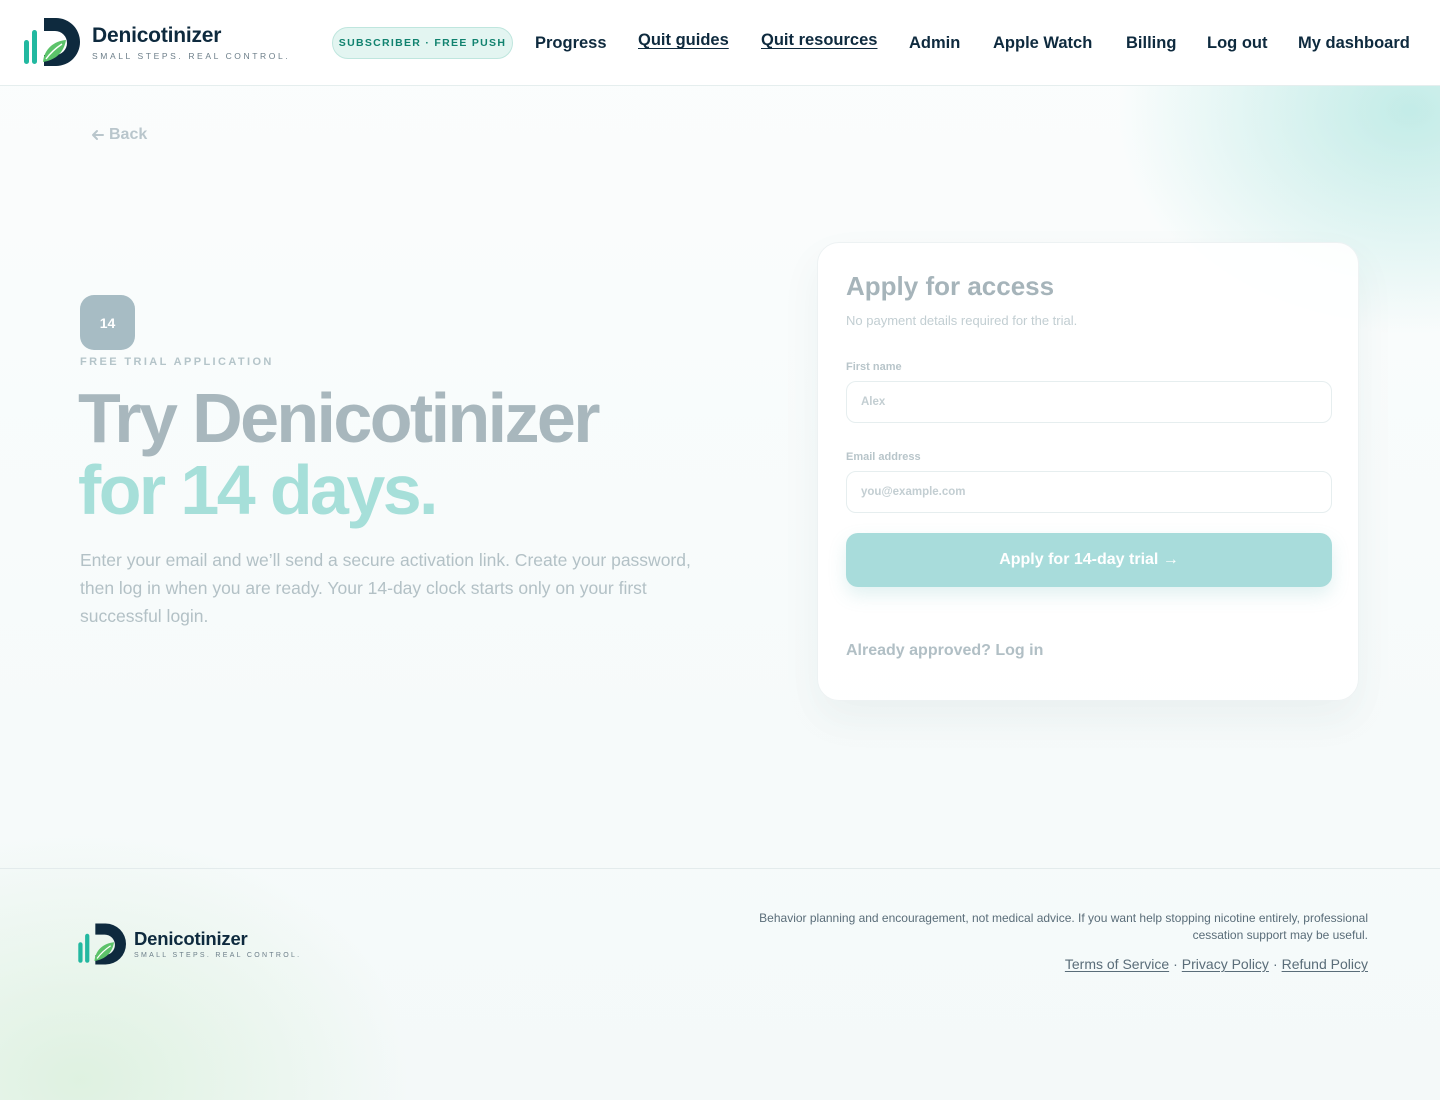  Describe the element at coordinates (874, 367) in the screenshot. I see `first-name-label: First name` at that location.